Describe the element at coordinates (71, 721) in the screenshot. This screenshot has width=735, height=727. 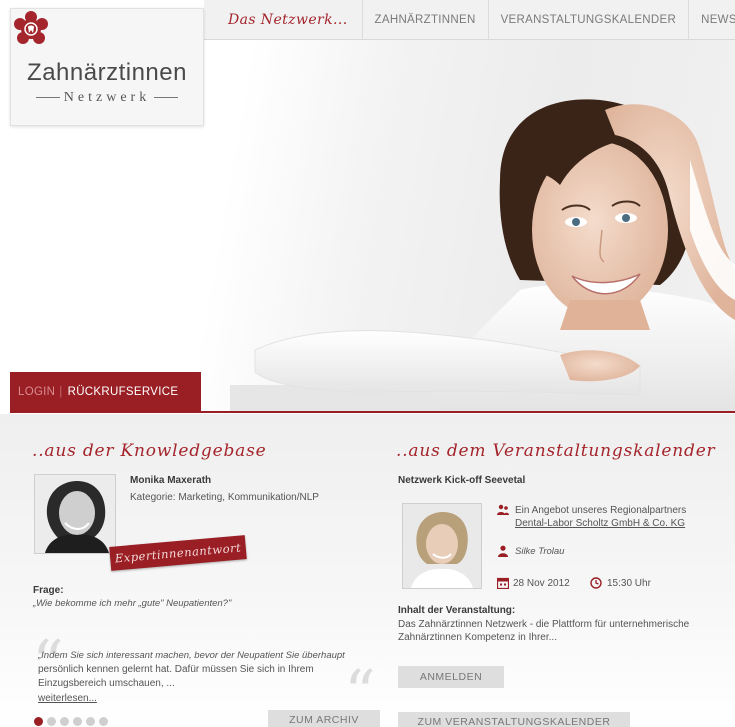
I see `slider-dots` at that location.